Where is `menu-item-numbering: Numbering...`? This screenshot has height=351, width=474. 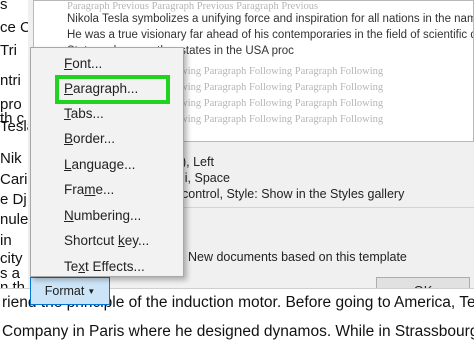 menu-item-numbering: Numbering... is located at coordinates (102, 215).